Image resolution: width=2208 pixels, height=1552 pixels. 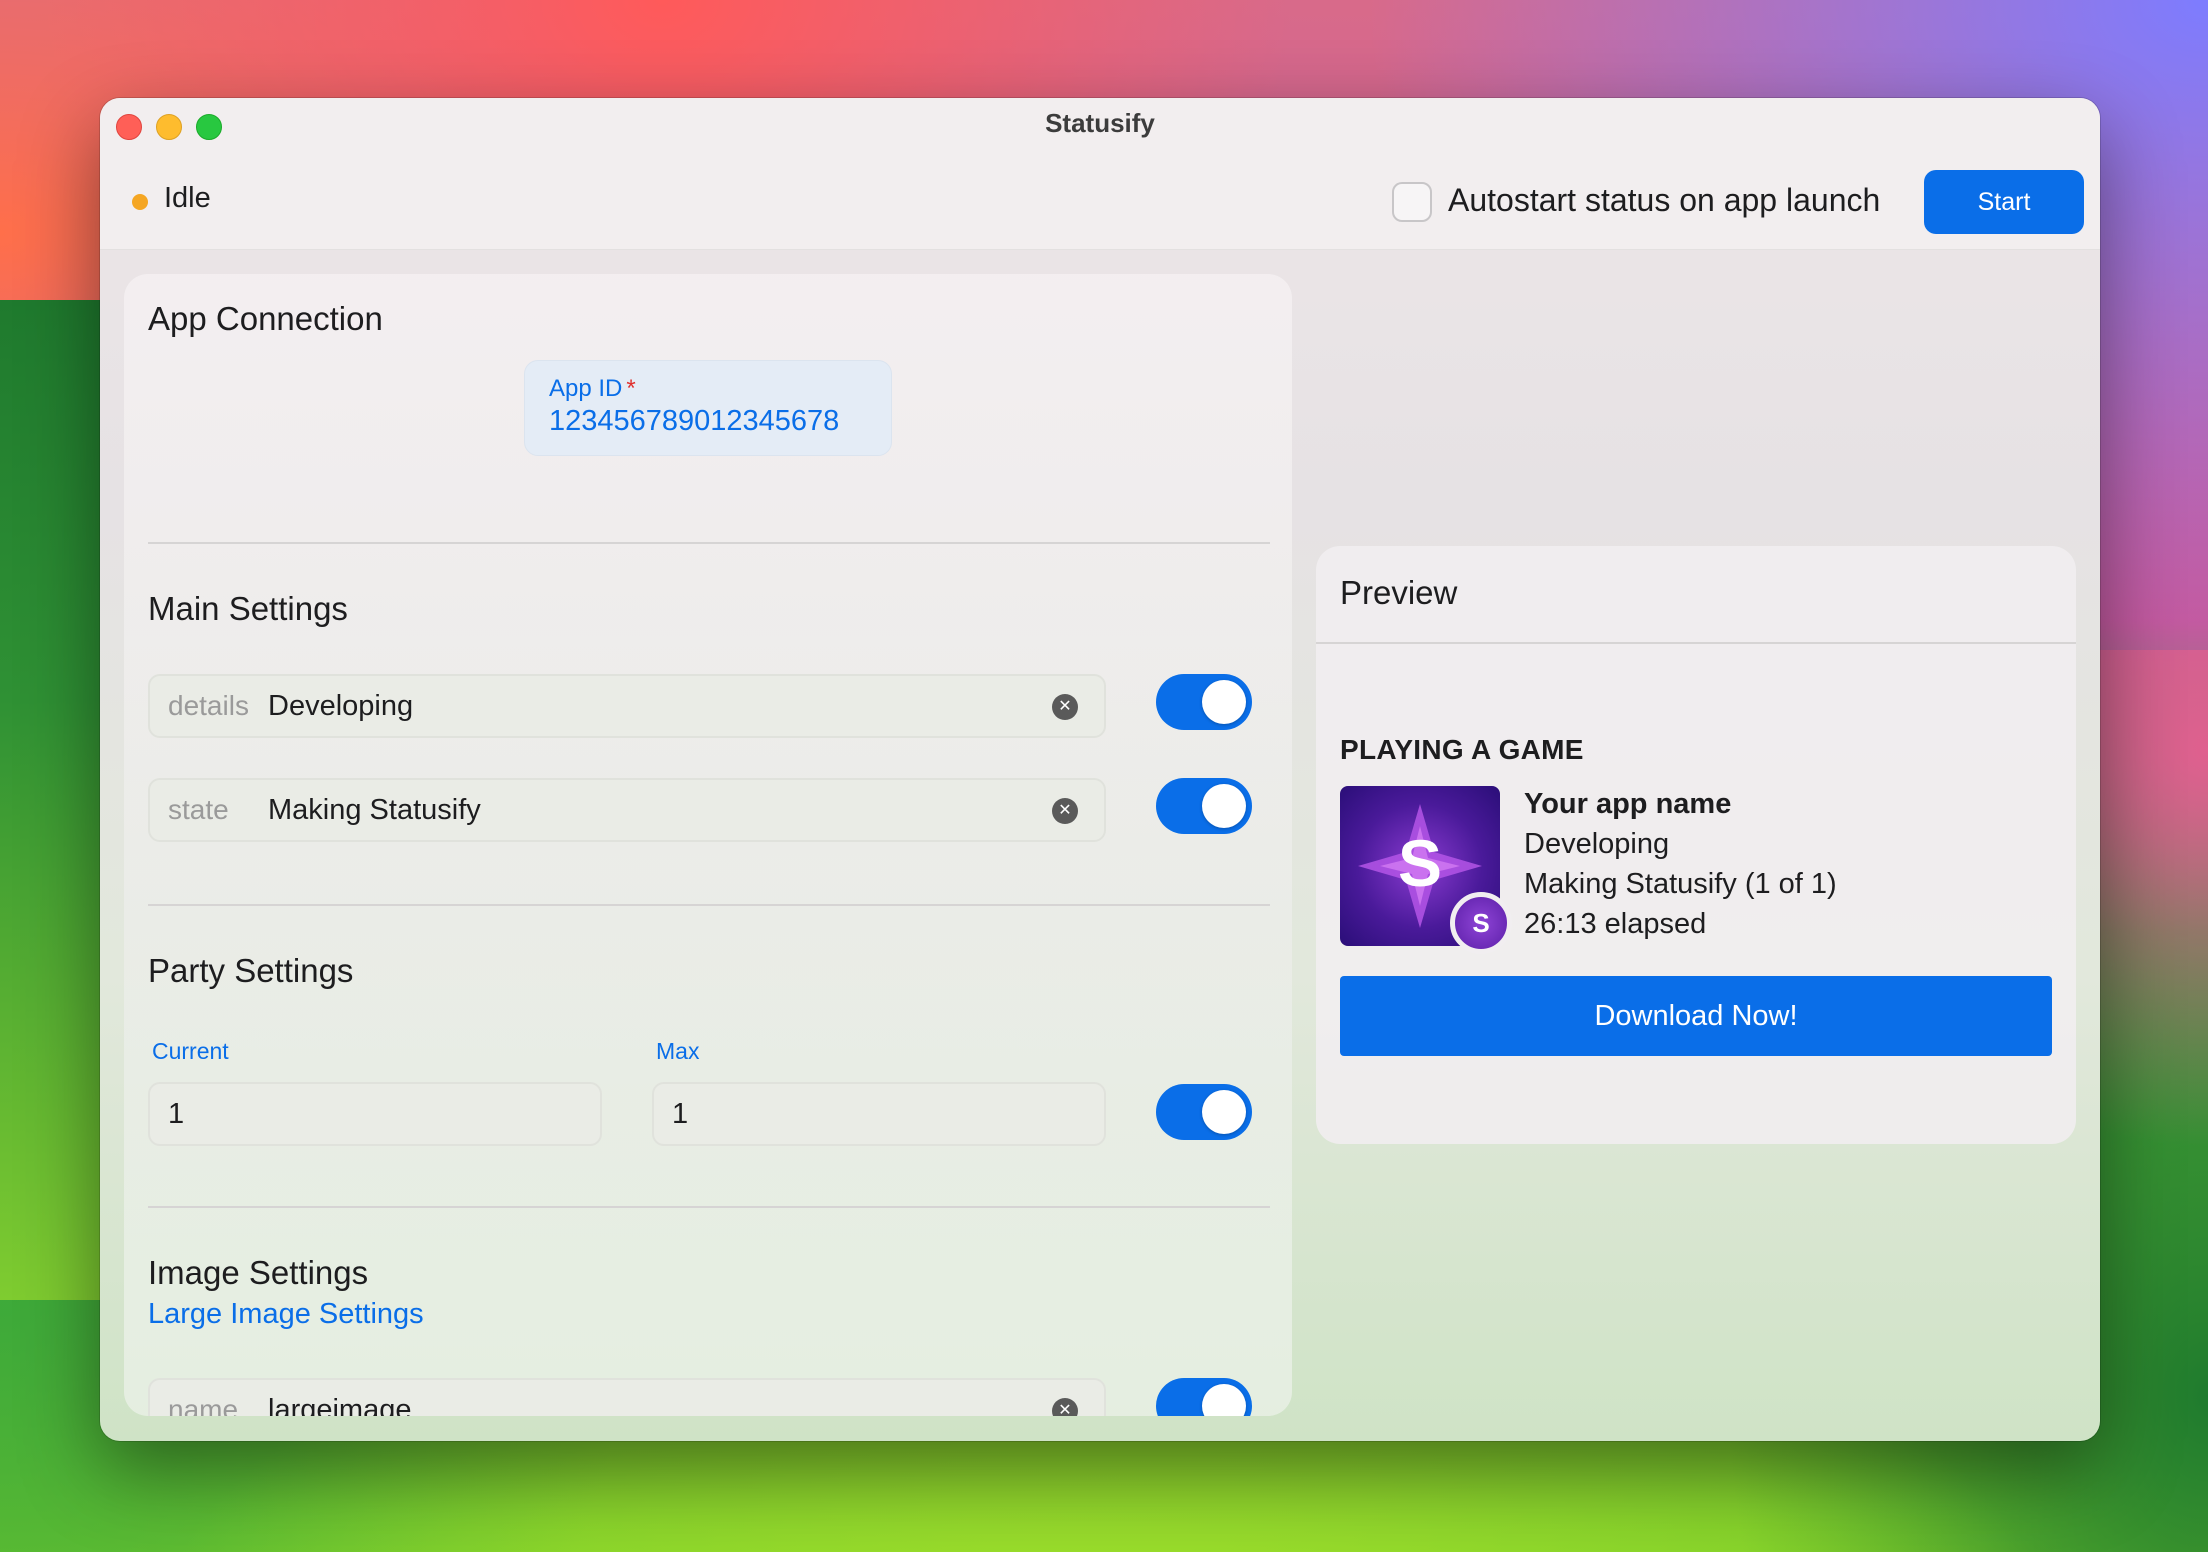 What do you see at coordinates (1628, 804) in the screenshot?
I see `preview-app-name: Your app name` at bounding box center [1628, 804].